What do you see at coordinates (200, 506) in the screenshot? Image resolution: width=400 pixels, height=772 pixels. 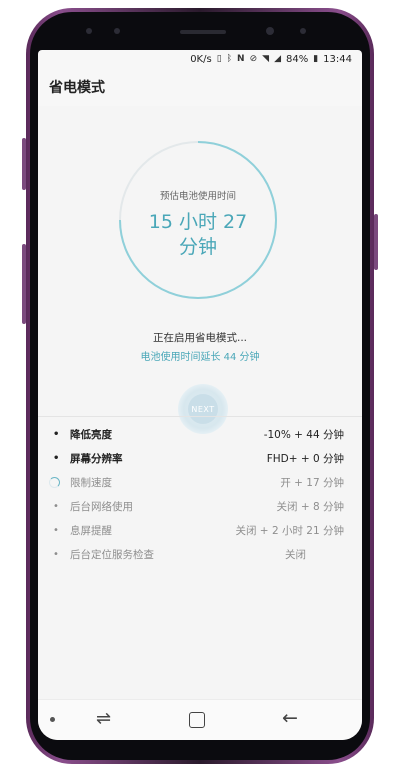 I see `list-item-background-network: • 后台网络使用 关闭 + 8 分钟` at bounding box center [200, 506].